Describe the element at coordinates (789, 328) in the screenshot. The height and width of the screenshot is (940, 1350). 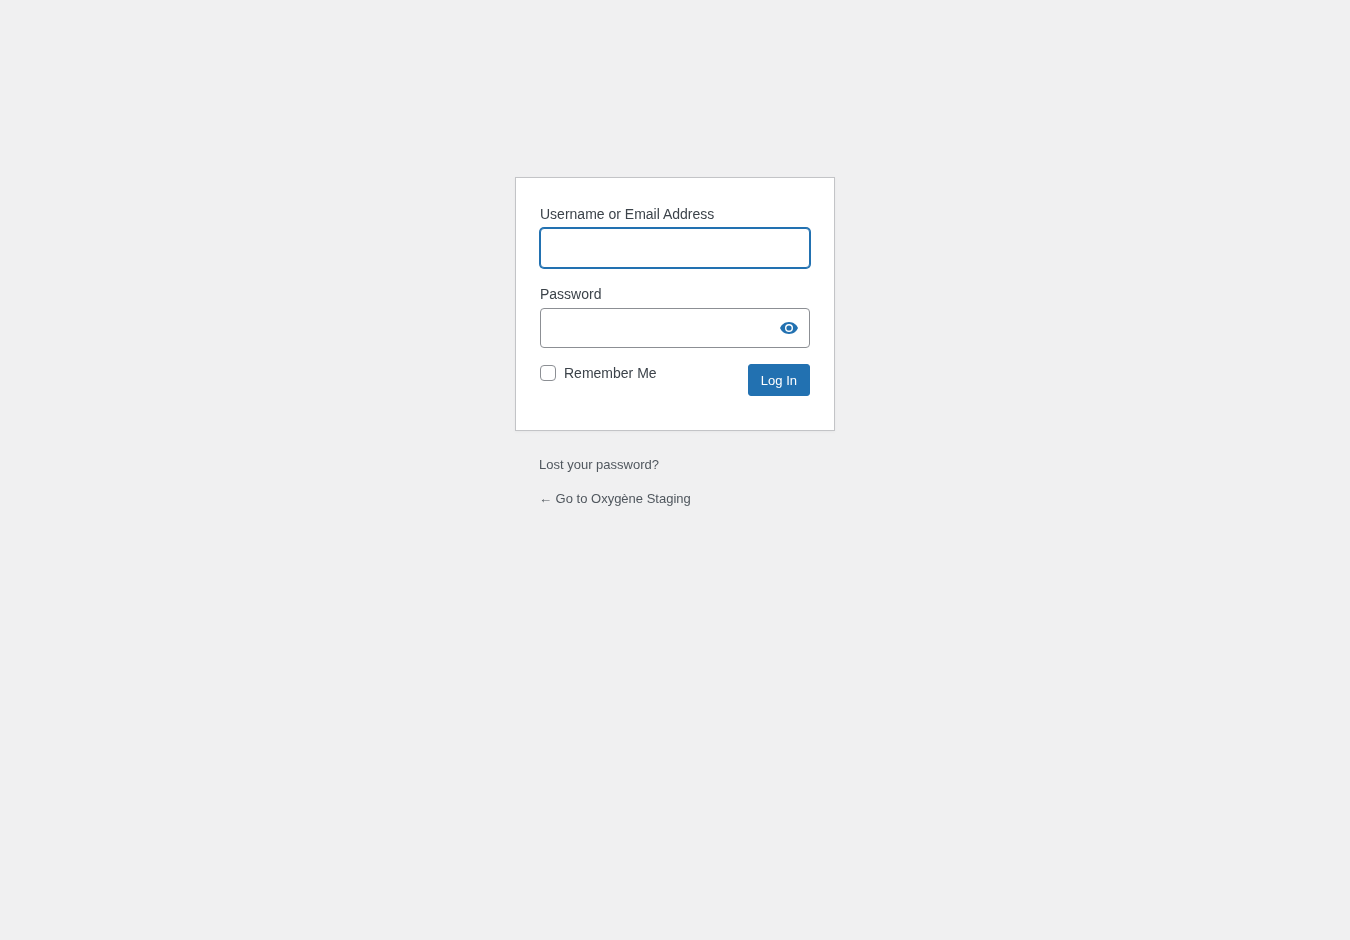
I see `eye-icon` at that location.